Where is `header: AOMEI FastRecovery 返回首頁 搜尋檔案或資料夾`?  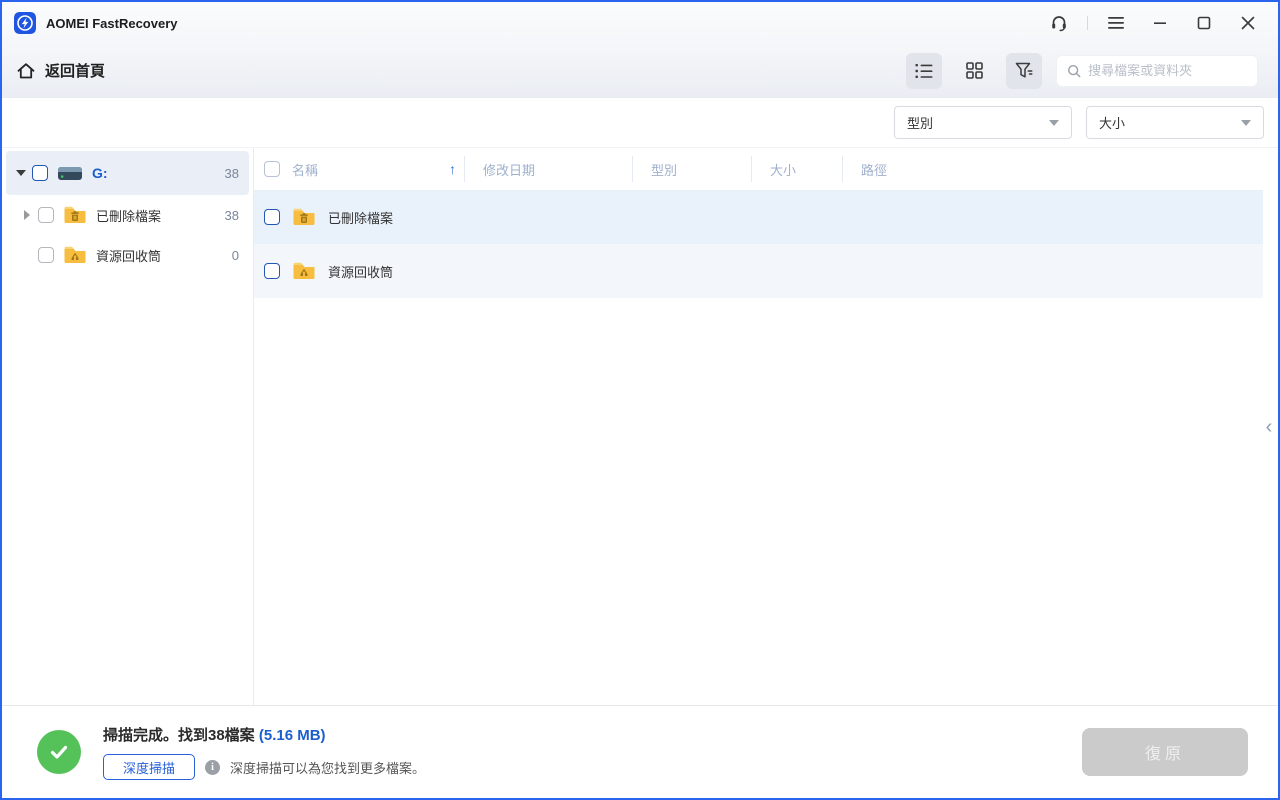
header: AOMEI FastRecovery 返回首頁 搜尋檔案或資料夾 is located at coordinates (640, 50).